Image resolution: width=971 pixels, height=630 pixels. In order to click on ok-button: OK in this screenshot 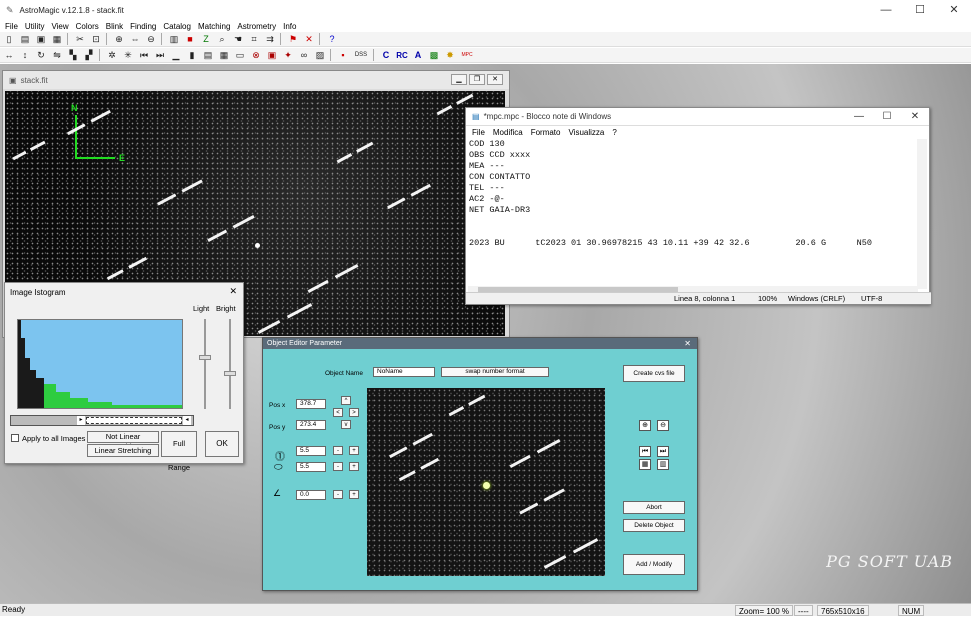, I will do `click(222, 444)`.